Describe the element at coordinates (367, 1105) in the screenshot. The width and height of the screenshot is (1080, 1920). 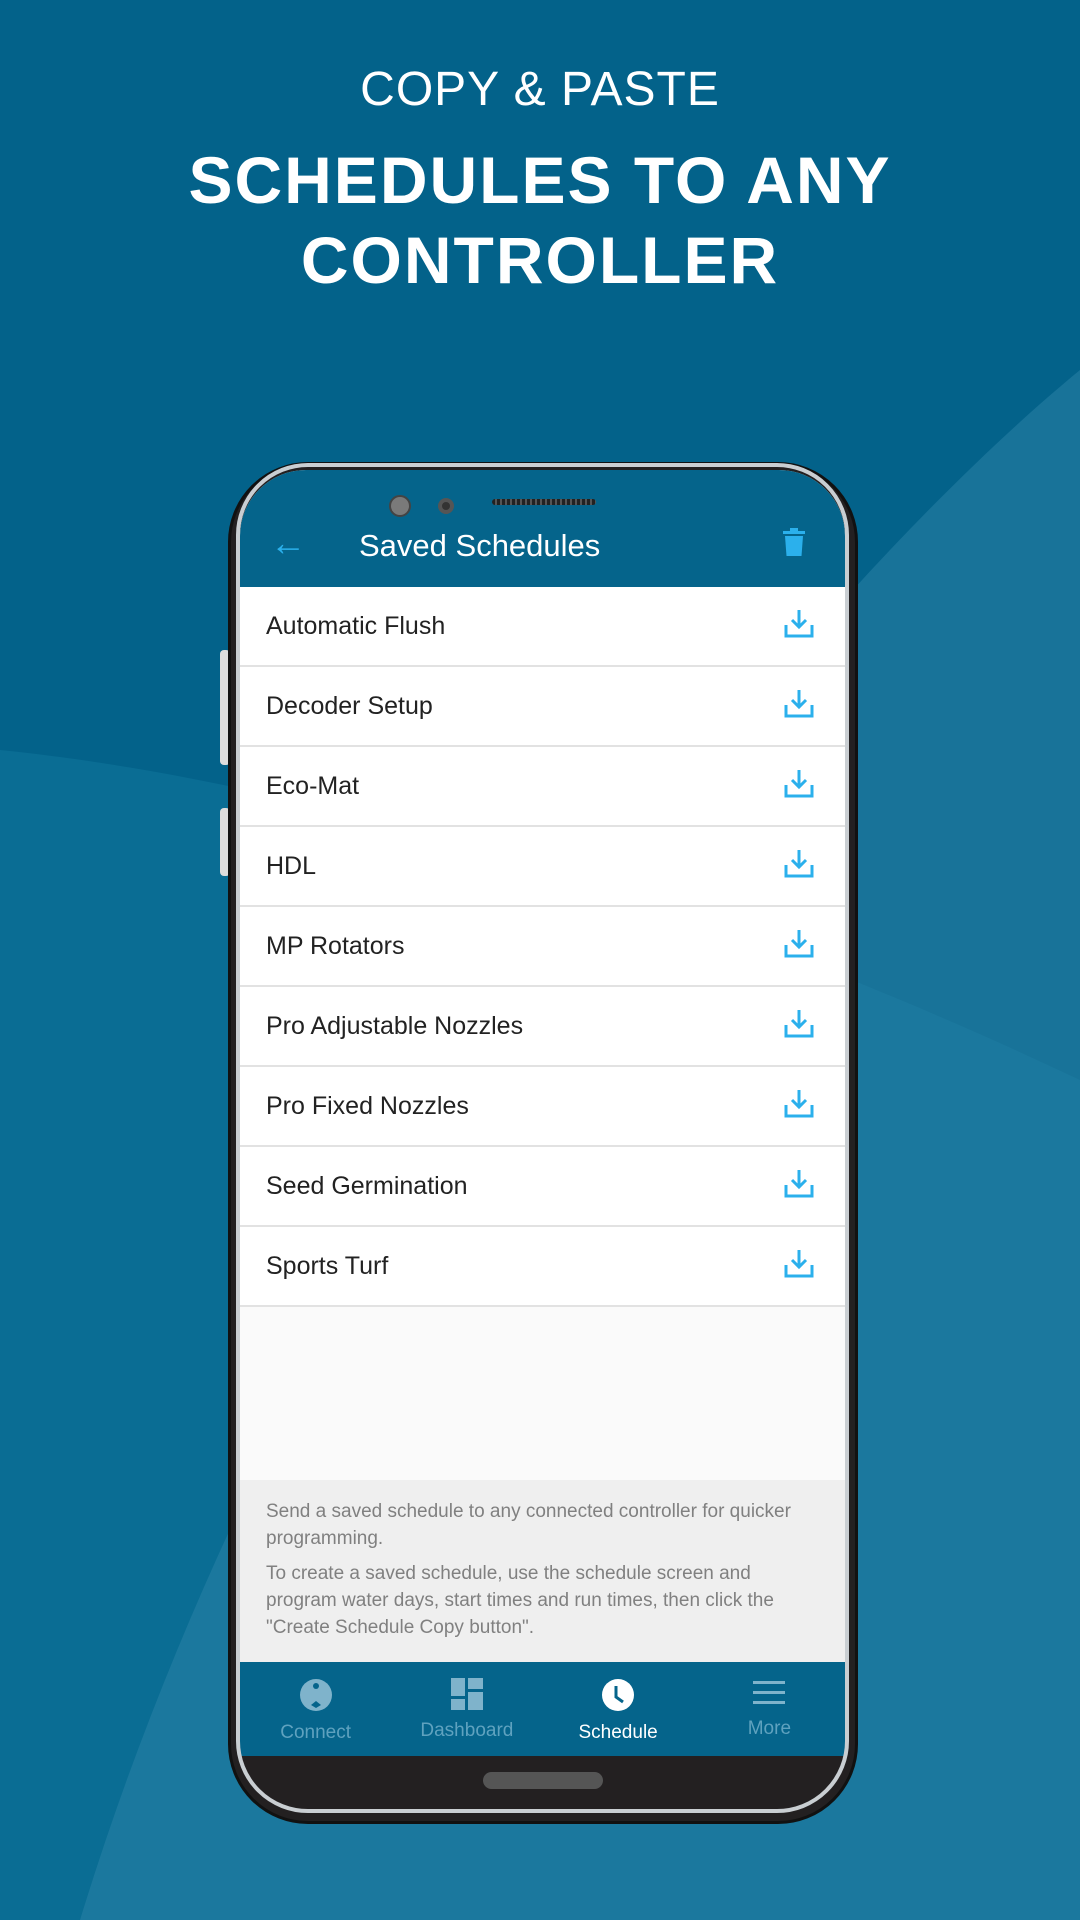
I see `schedule-label: Pro Fixed Nozzles` at that location.